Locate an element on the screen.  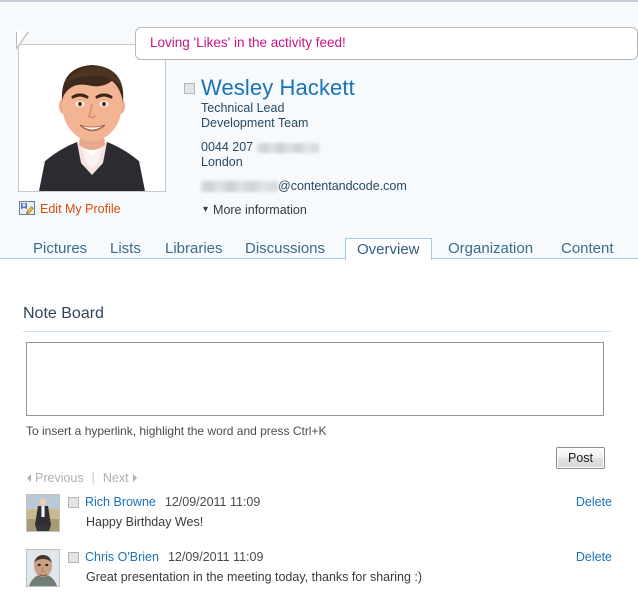
profile-email: @contentandcode.com is located at coordinates (304, 186).